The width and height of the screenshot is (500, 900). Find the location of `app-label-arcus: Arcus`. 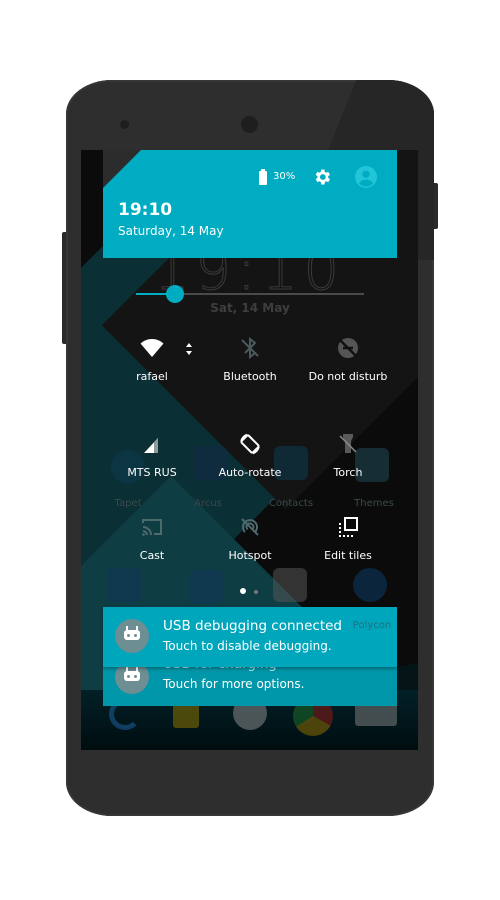

app-label-arcus: Arcus is located at coordinates (208, 503).